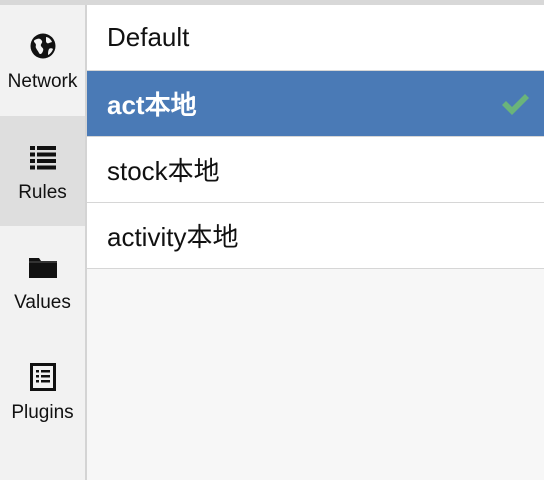 This screenshot has width=544, height=480. Describe the element at coordinates (315, 170) in the screenshot. I see `rule-item-stock: stock本地` at that location.